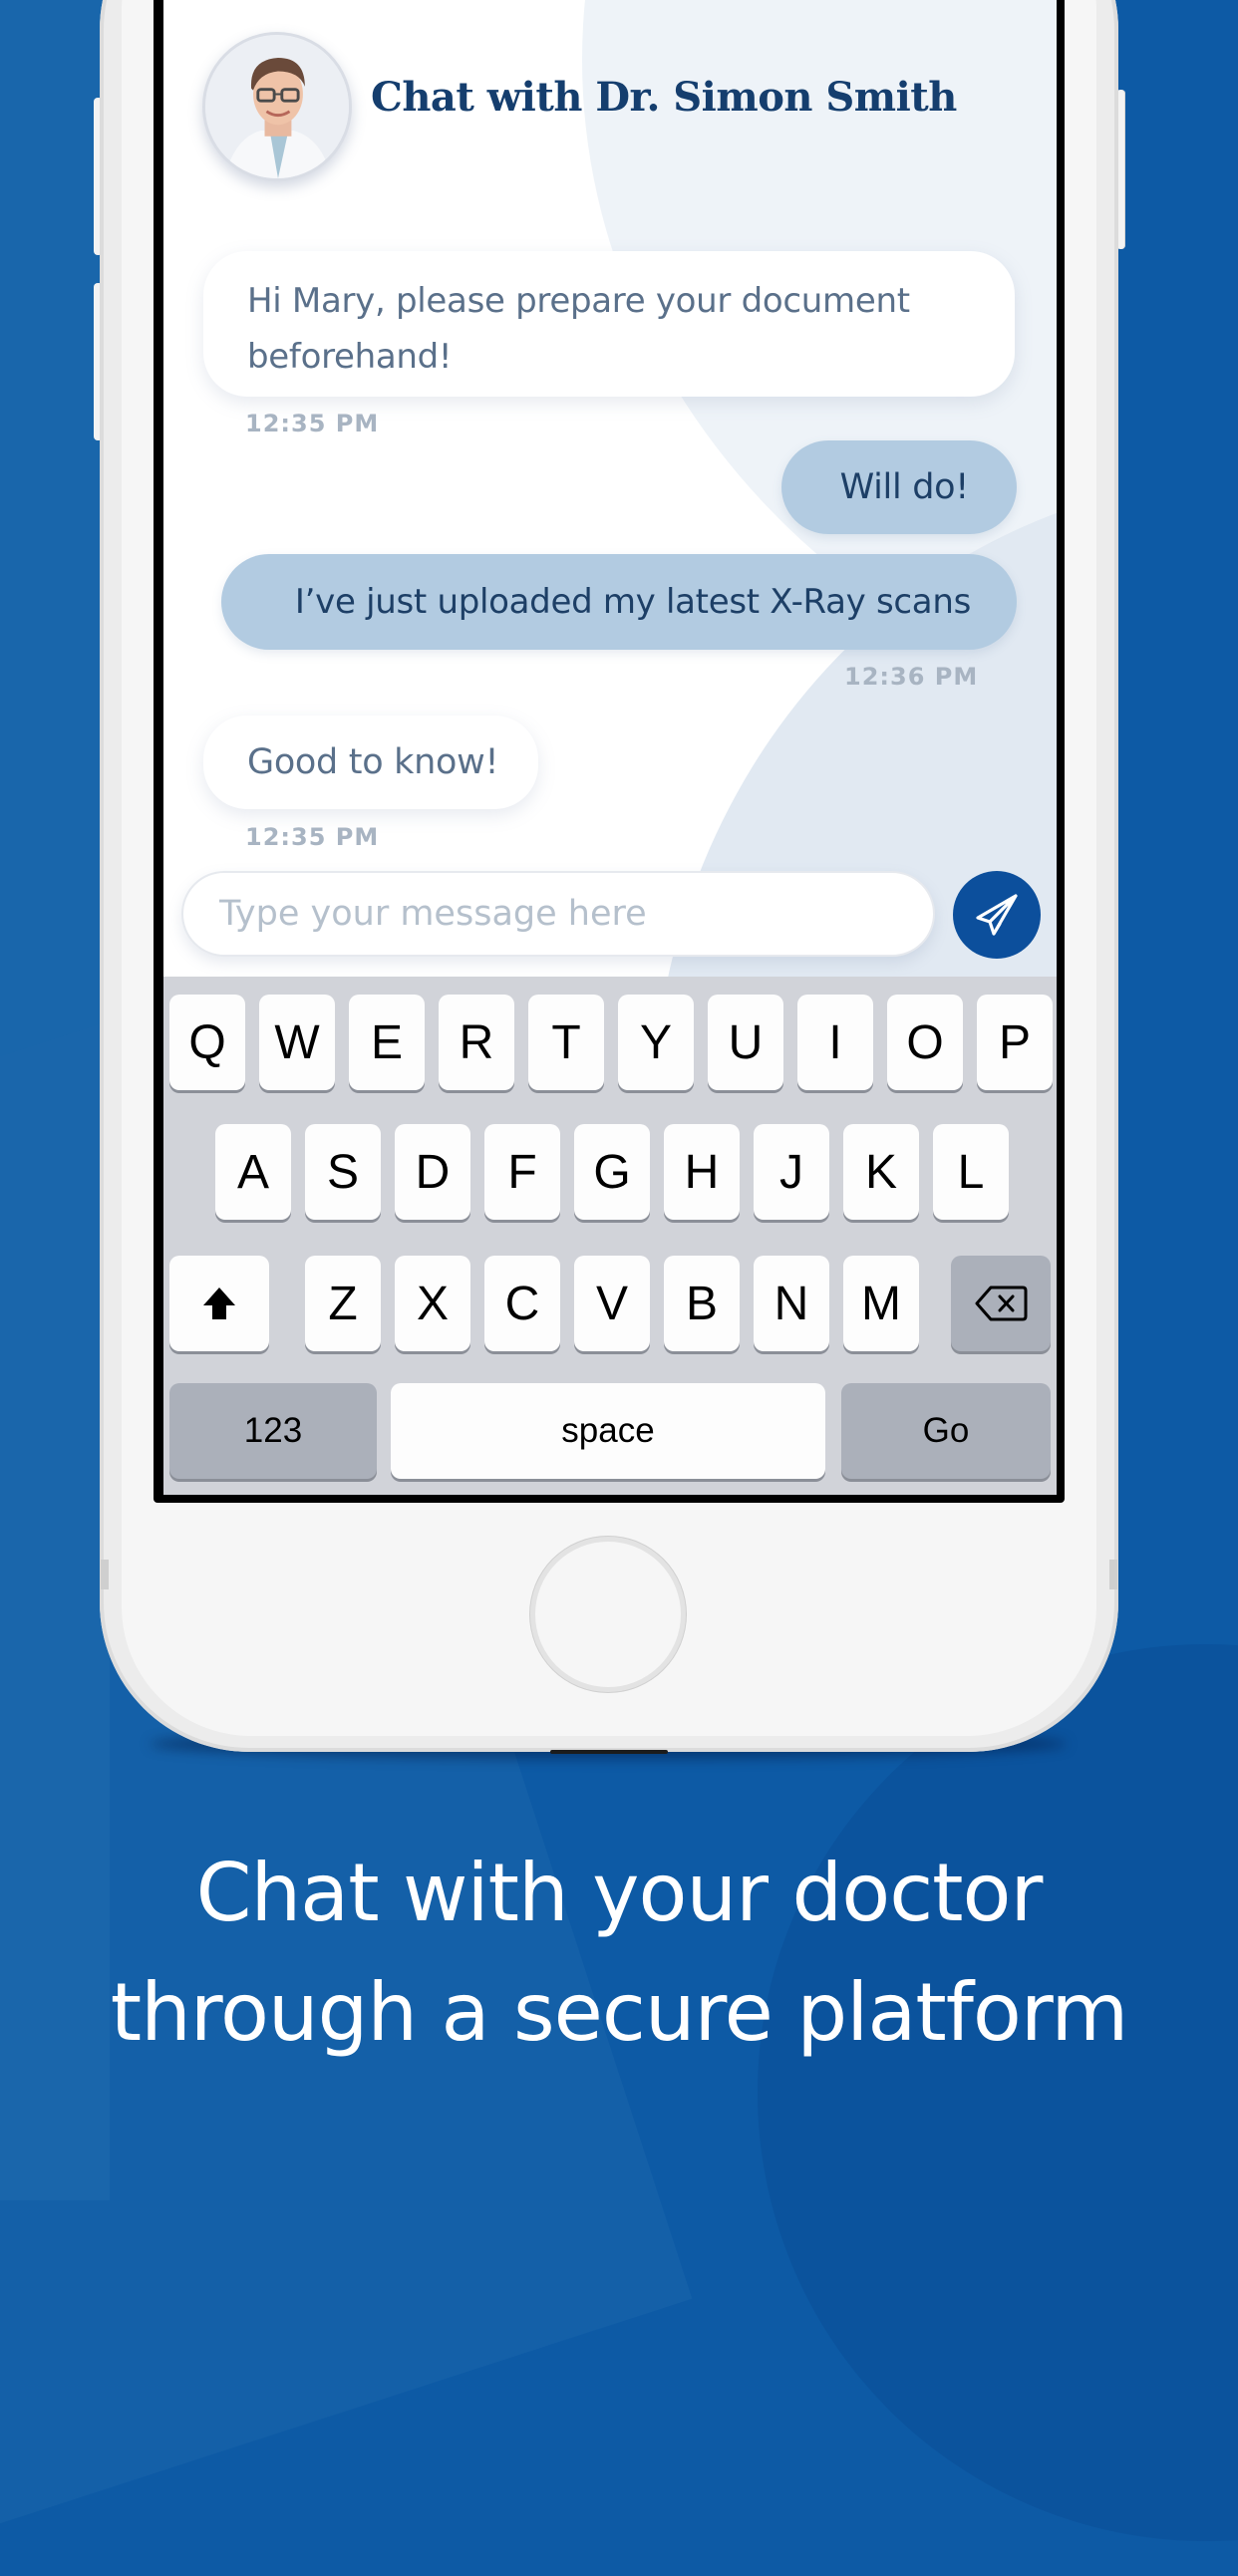 The image size is (1238, 2576). I want to click on message-input, so click(558, 914).